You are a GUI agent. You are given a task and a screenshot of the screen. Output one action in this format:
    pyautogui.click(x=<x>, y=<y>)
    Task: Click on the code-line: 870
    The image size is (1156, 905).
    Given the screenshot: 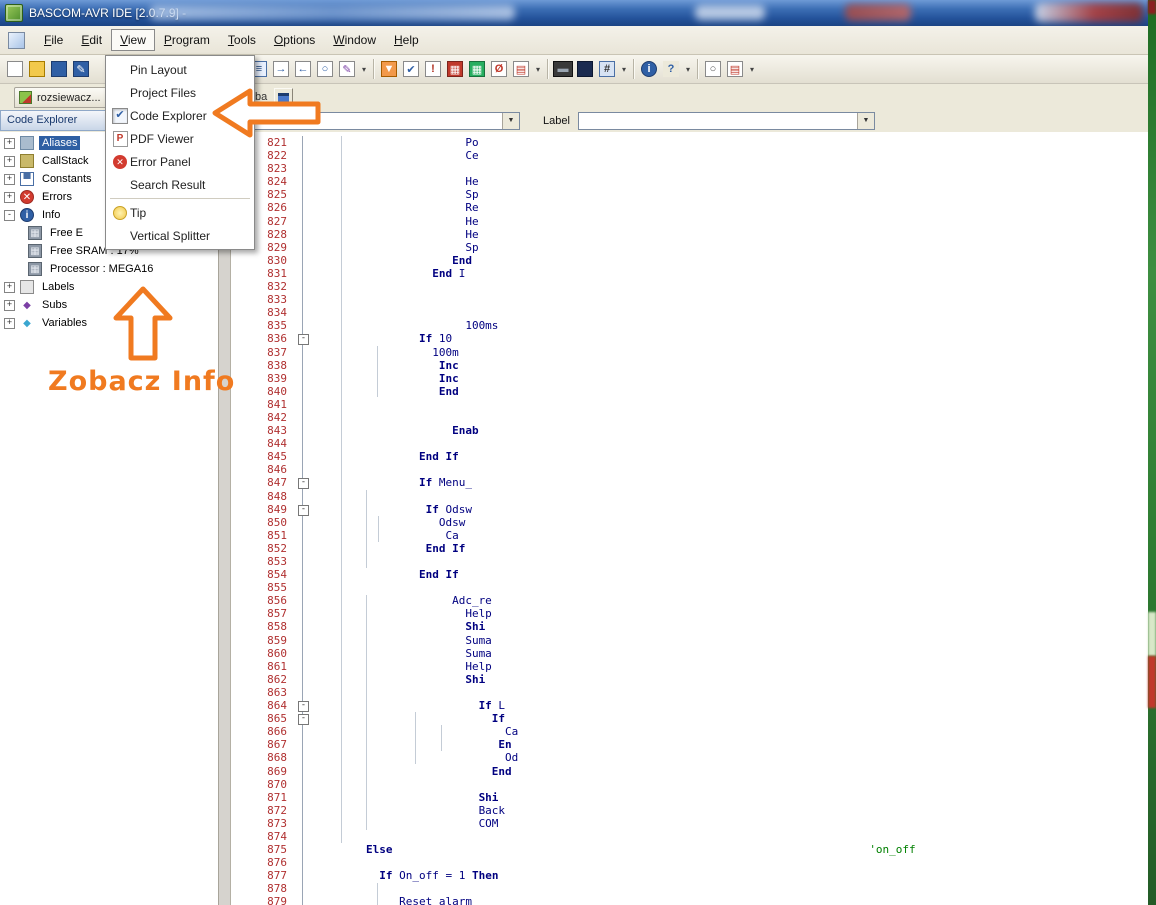 What is the action you would take?
    pyautogui.click(x=689, y=784)
    